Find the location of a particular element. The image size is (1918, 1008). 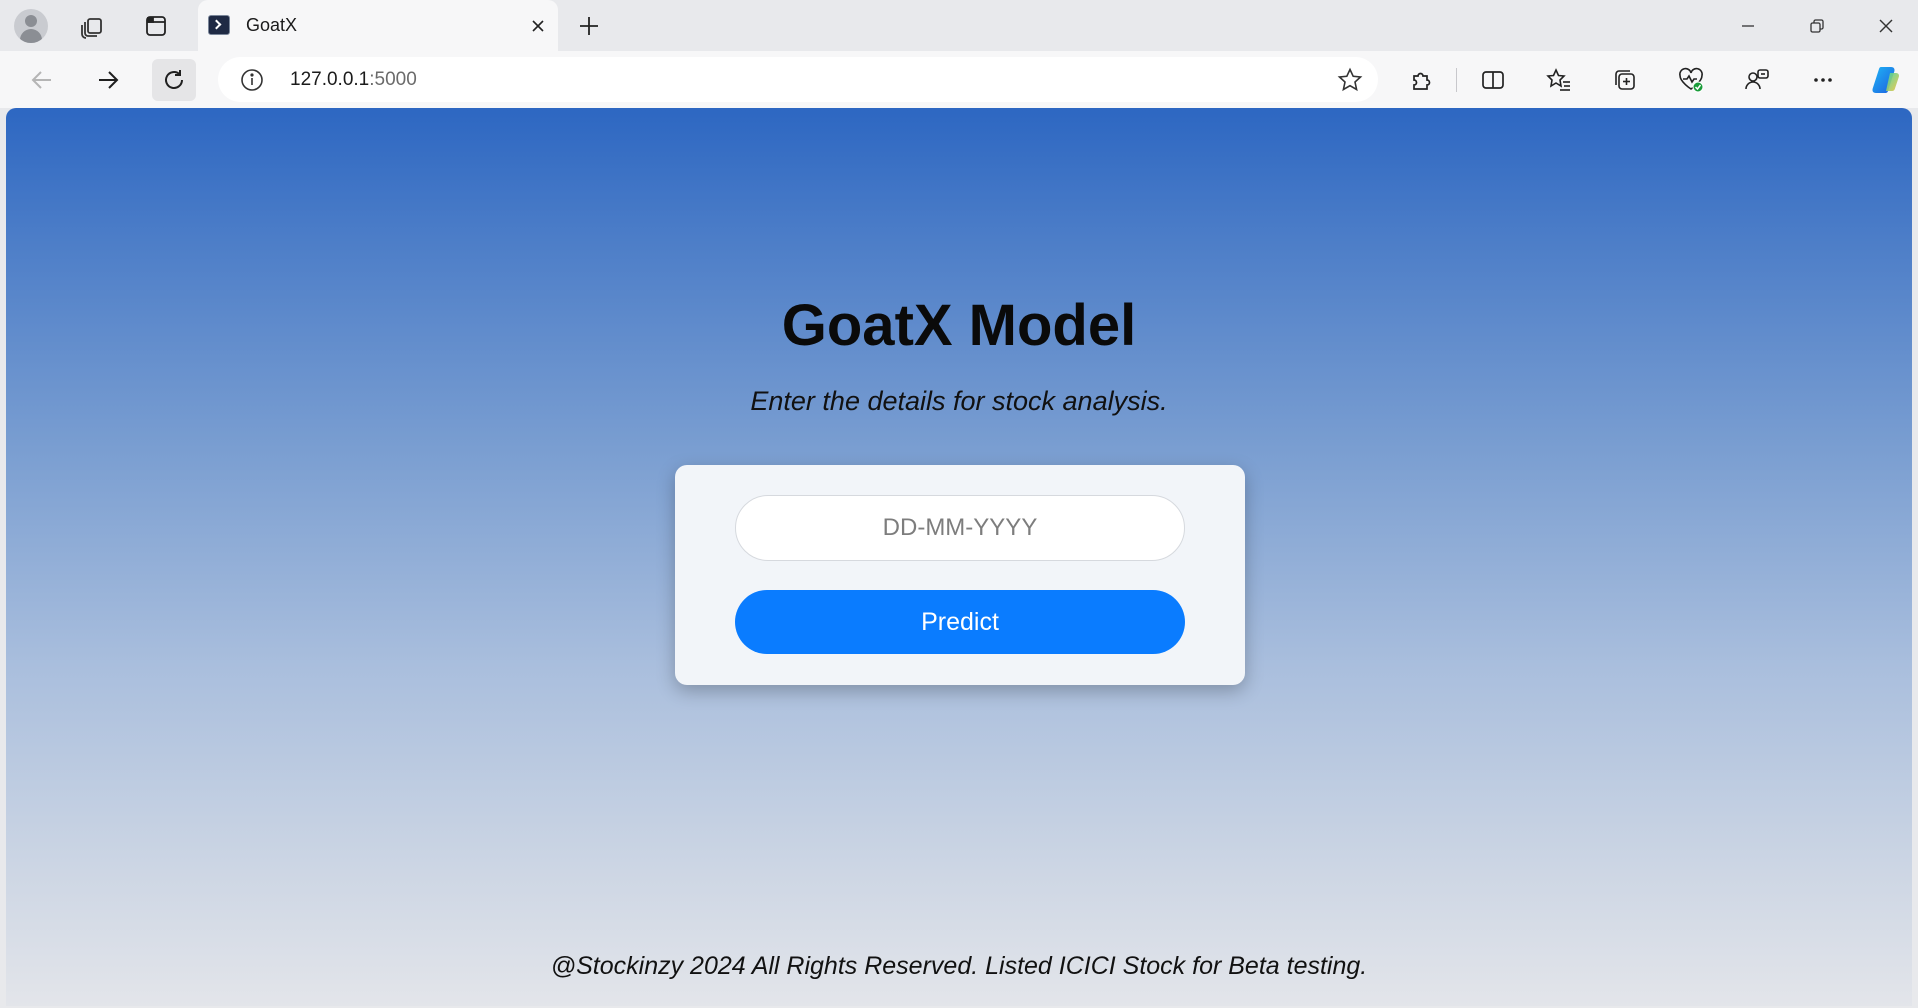

browser-essentials-button is located at coordinates (1691, 80).